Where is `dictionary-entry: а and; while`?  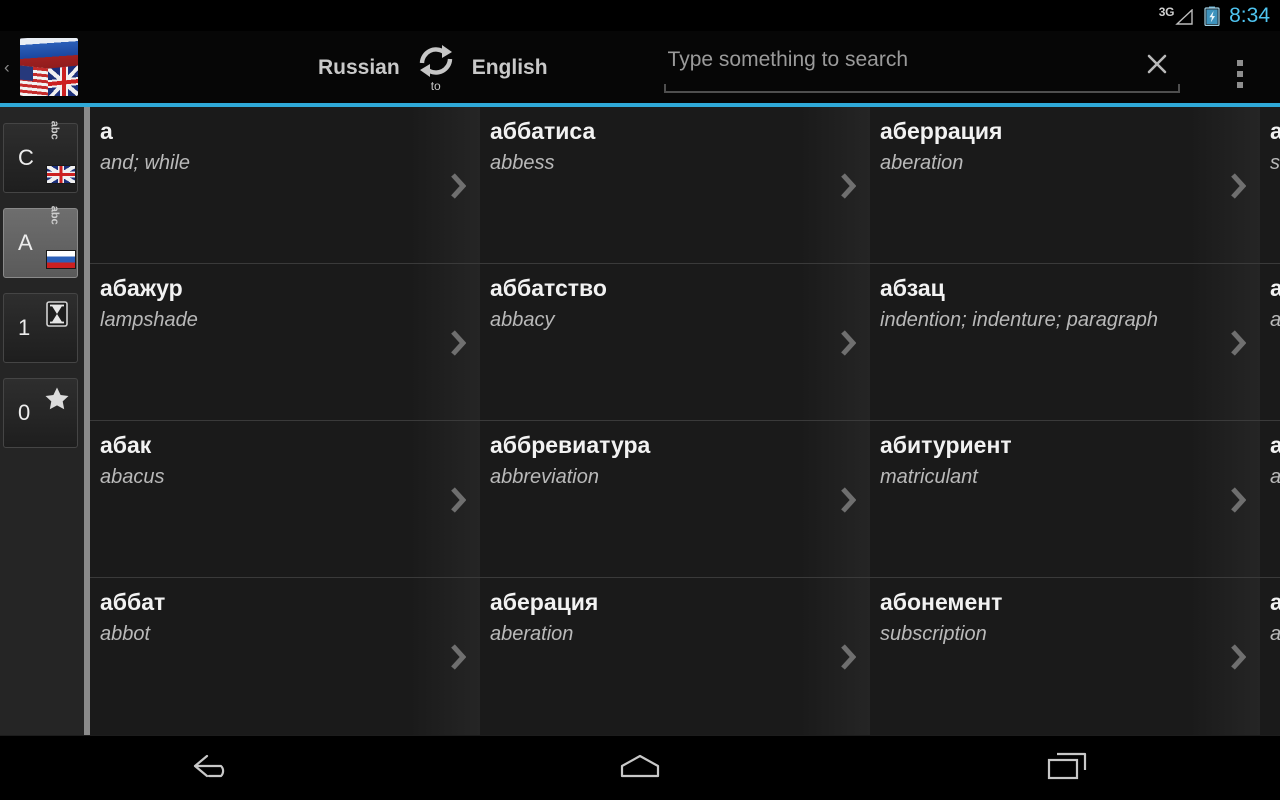
dictionary-entry: а and; while is located at coordinates (285, 185).